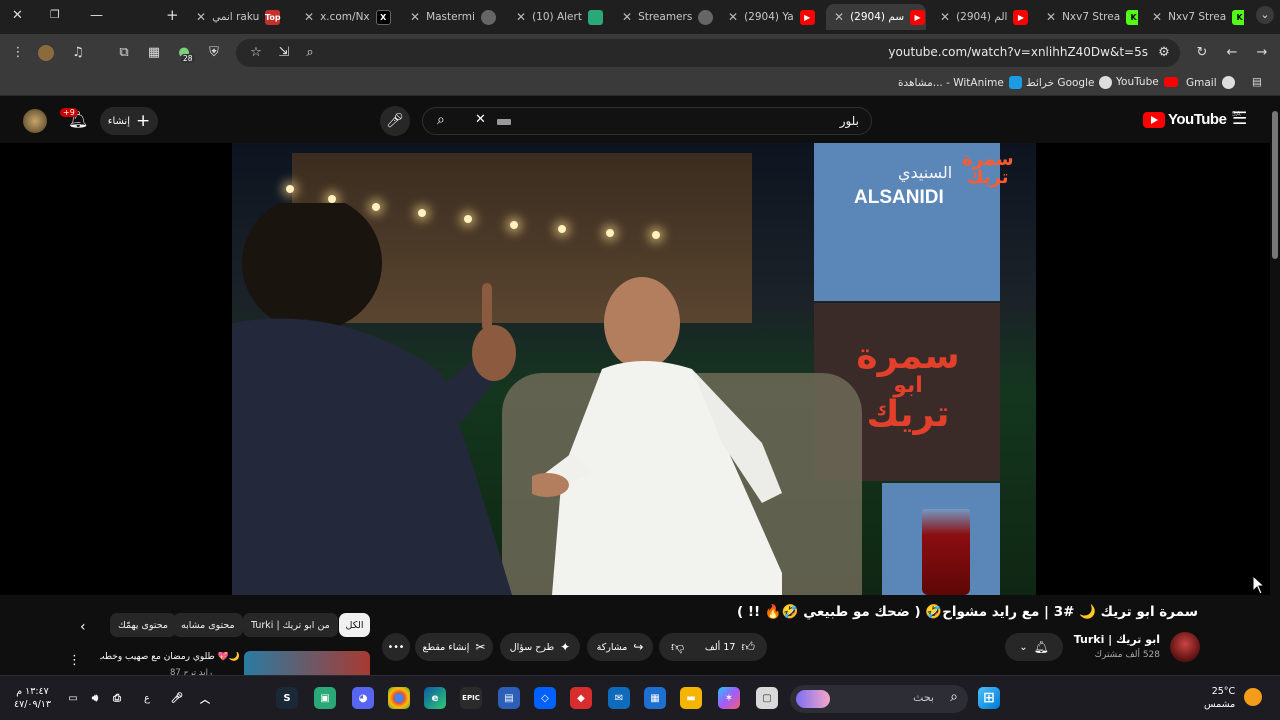 Image resolution: width=1280 pixels, height=720 pixels. Describe the element at coordinates (117, 698) in the screenshot. I see `network-icon: ⎙` at that location.